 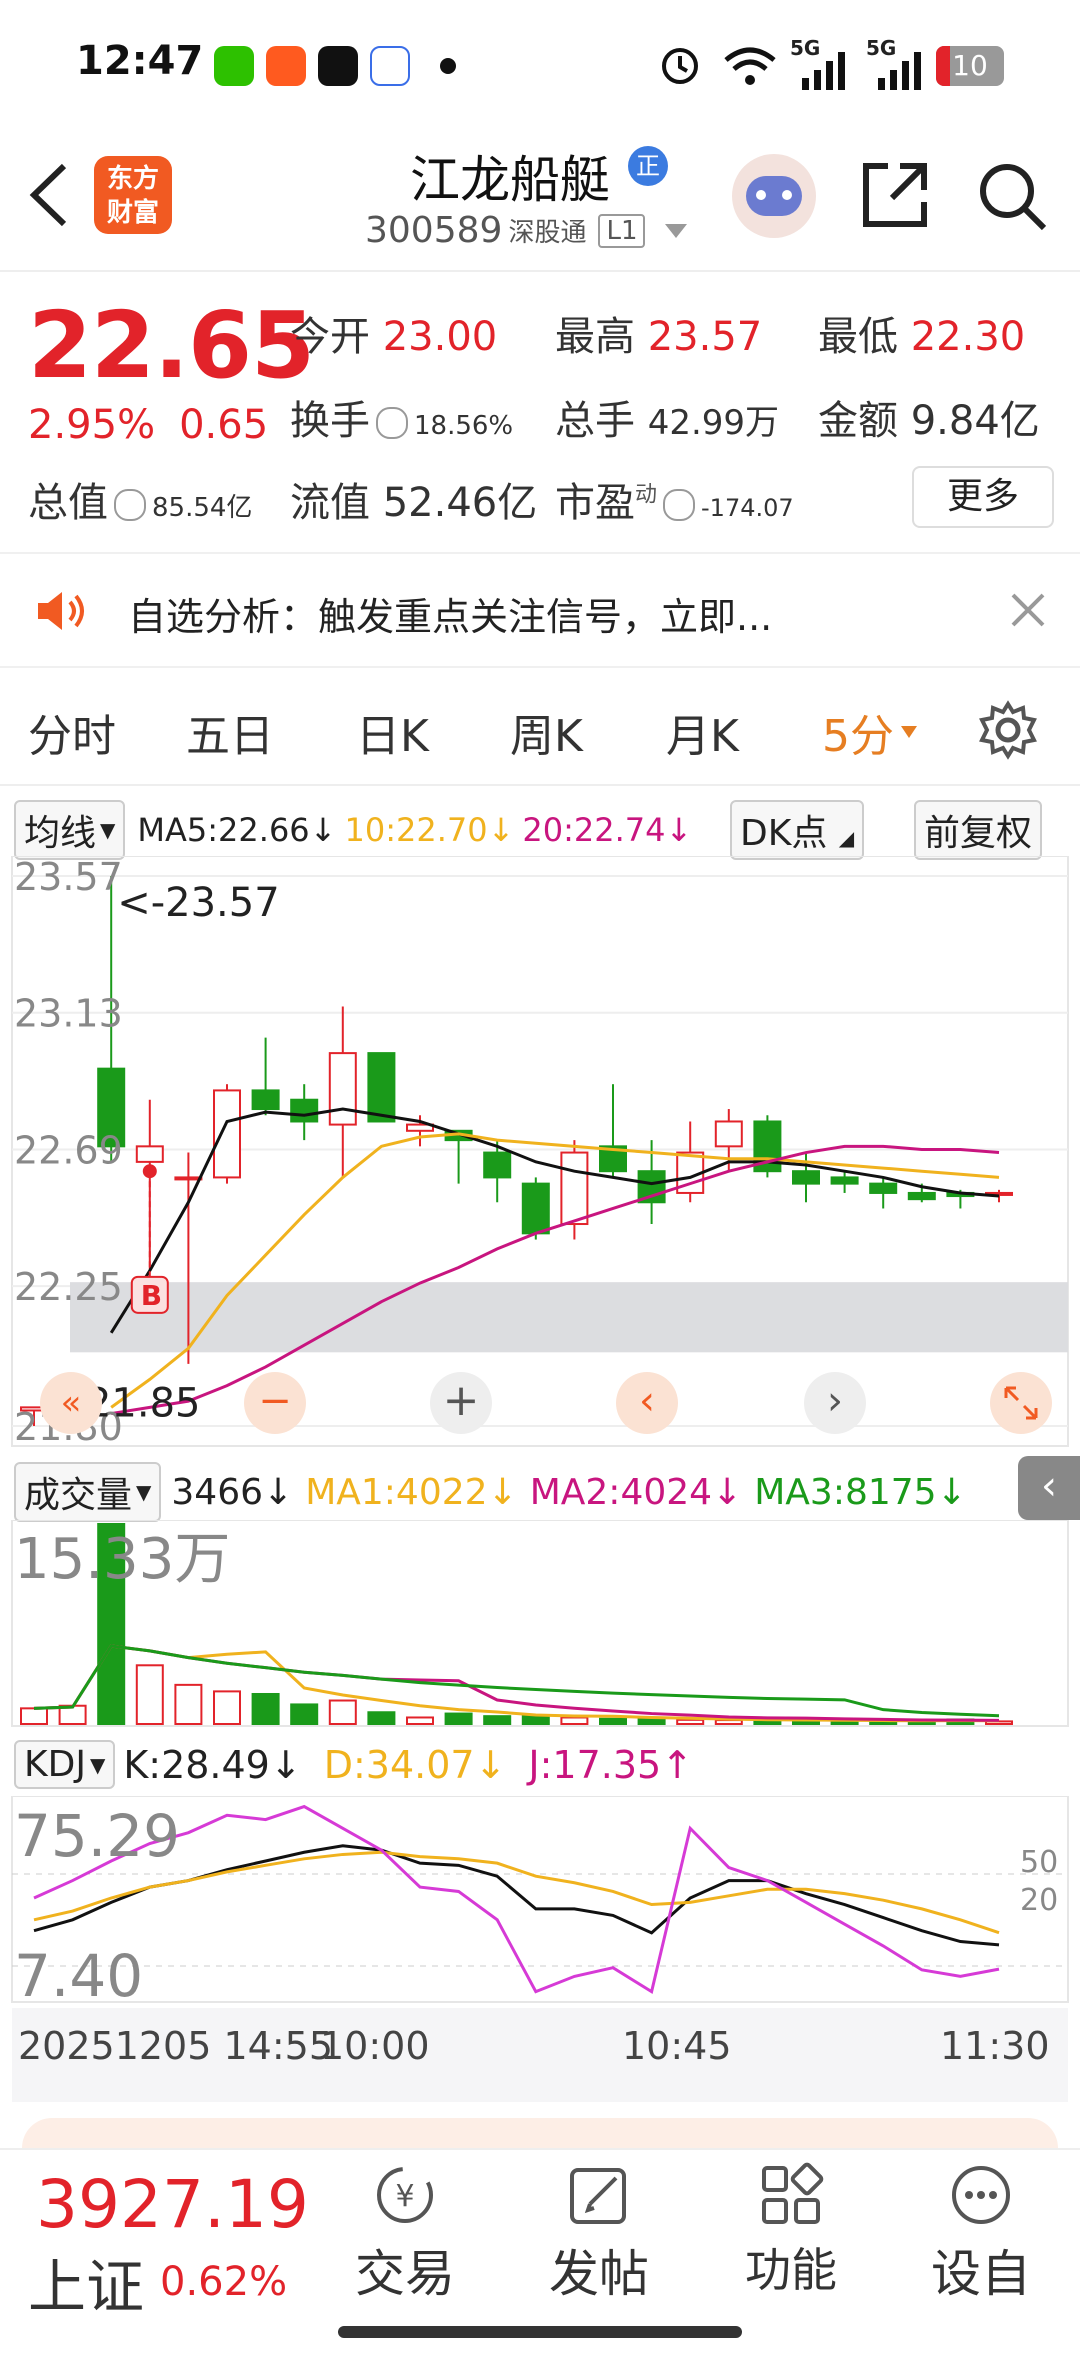 I want to click on change-pct: 2.95%, so click(x=92, y=425).